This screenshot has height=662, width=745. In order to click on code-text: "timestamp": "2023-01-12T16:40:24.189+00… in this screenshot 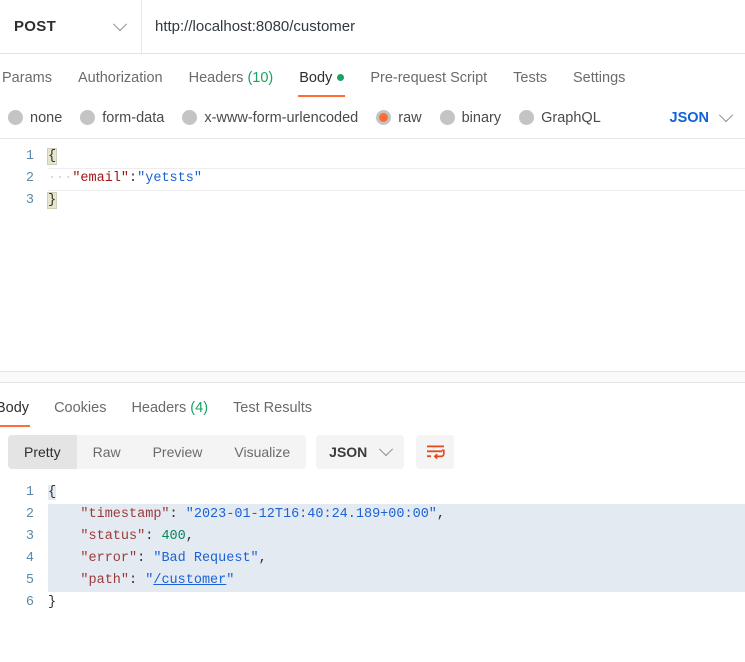, I will do `click(396, 515)`.